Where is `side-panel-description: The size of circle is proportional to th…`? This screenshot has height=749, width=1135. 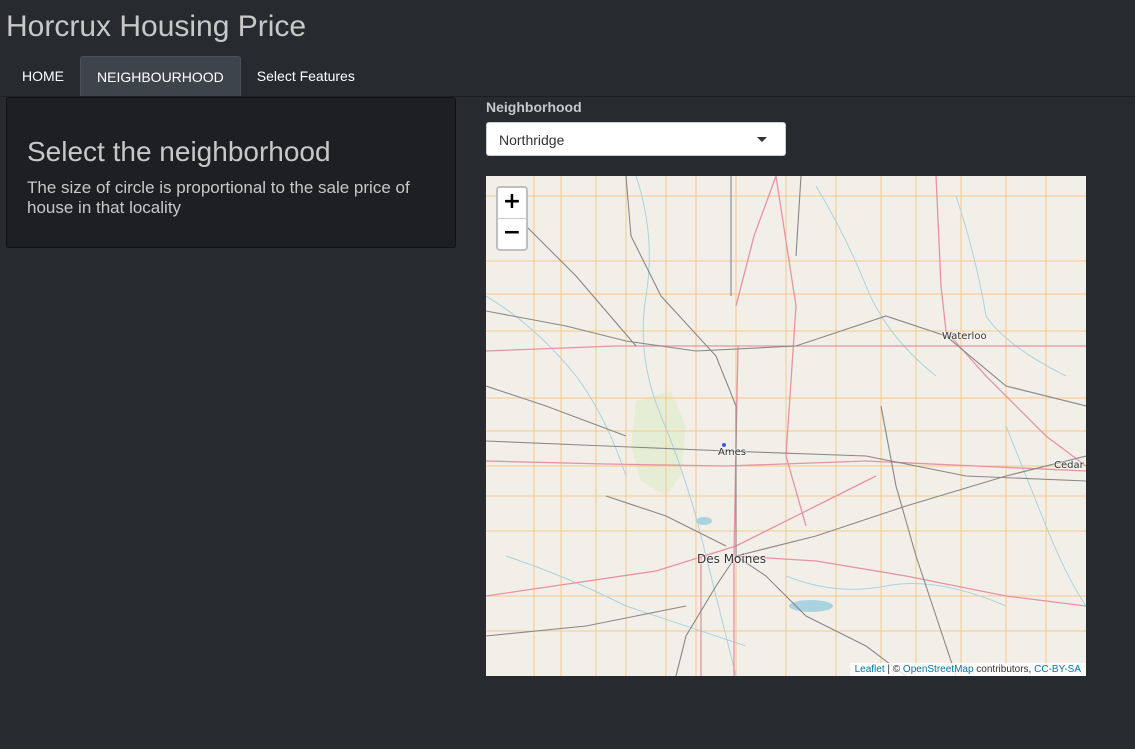 side-panel-description: The size of circle is proportional to th… is located at coordinates (218, 197).